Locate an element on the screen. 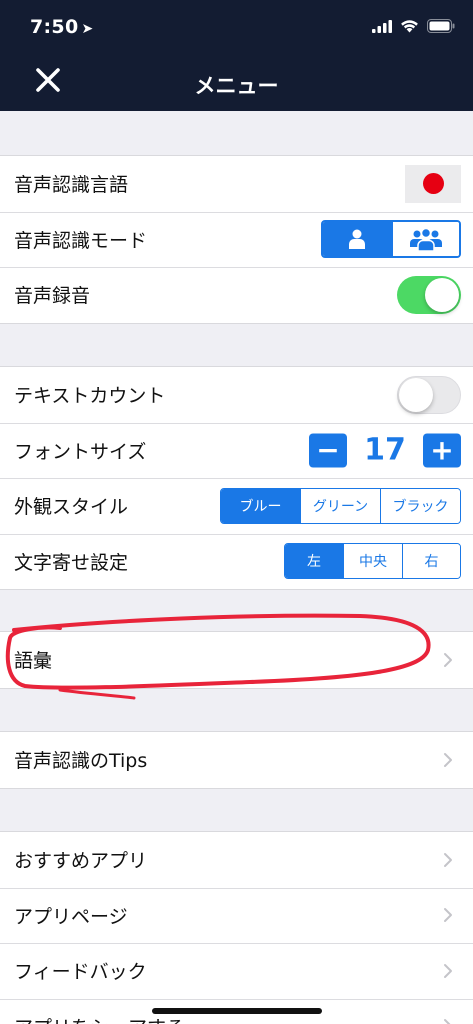 This screenshot has width=473, height=1024. speech-tips-row: 音声認識のTips is located at coordinates (236, 760).